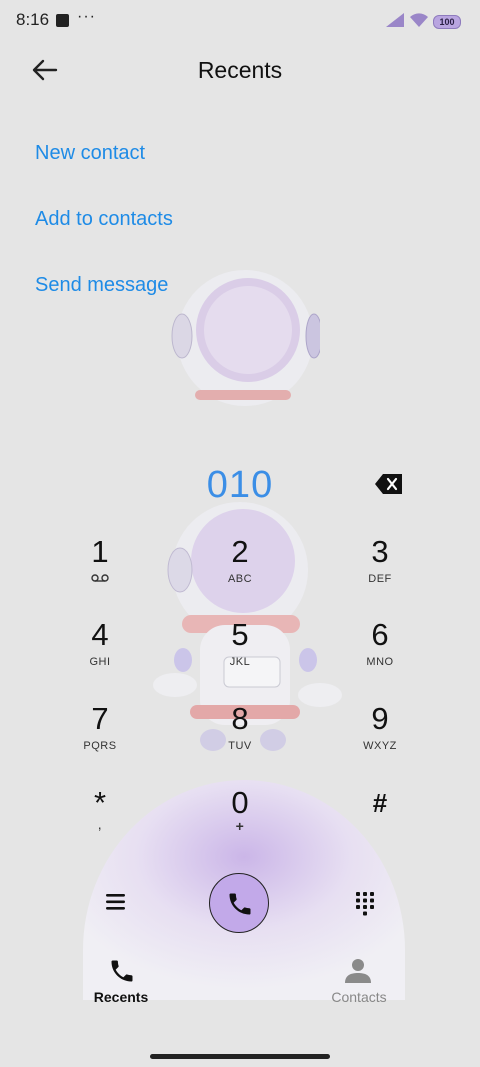  Describe the element at coordinates (359, 997) in the screenshot. I see `nav-contacts-label: Contacts` at that location.